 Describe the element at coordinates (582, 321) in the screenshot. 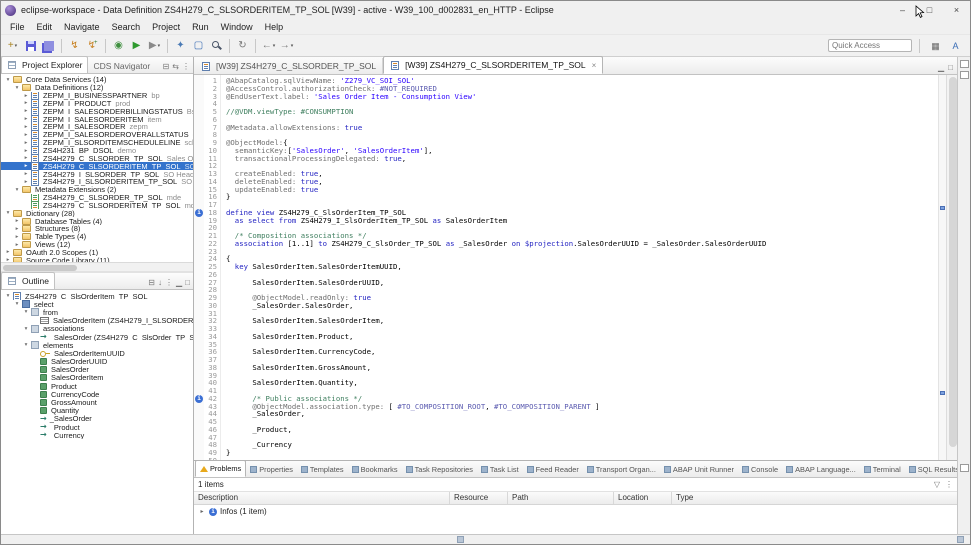

I see `code-line: SalesOrderItem.SalesOrderItem,` at that location.